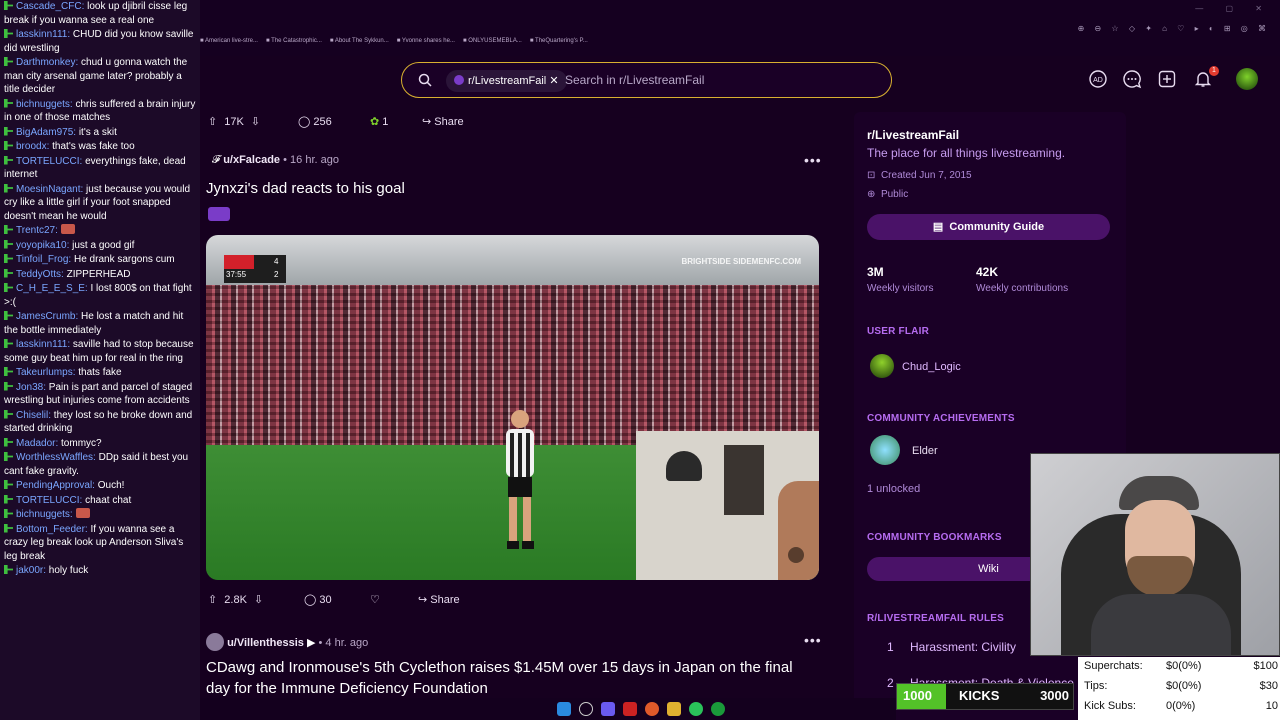 The width and height of the screenshot is (1280, 720). I want to click on community-icon: 𝓕, so click(216, 160).